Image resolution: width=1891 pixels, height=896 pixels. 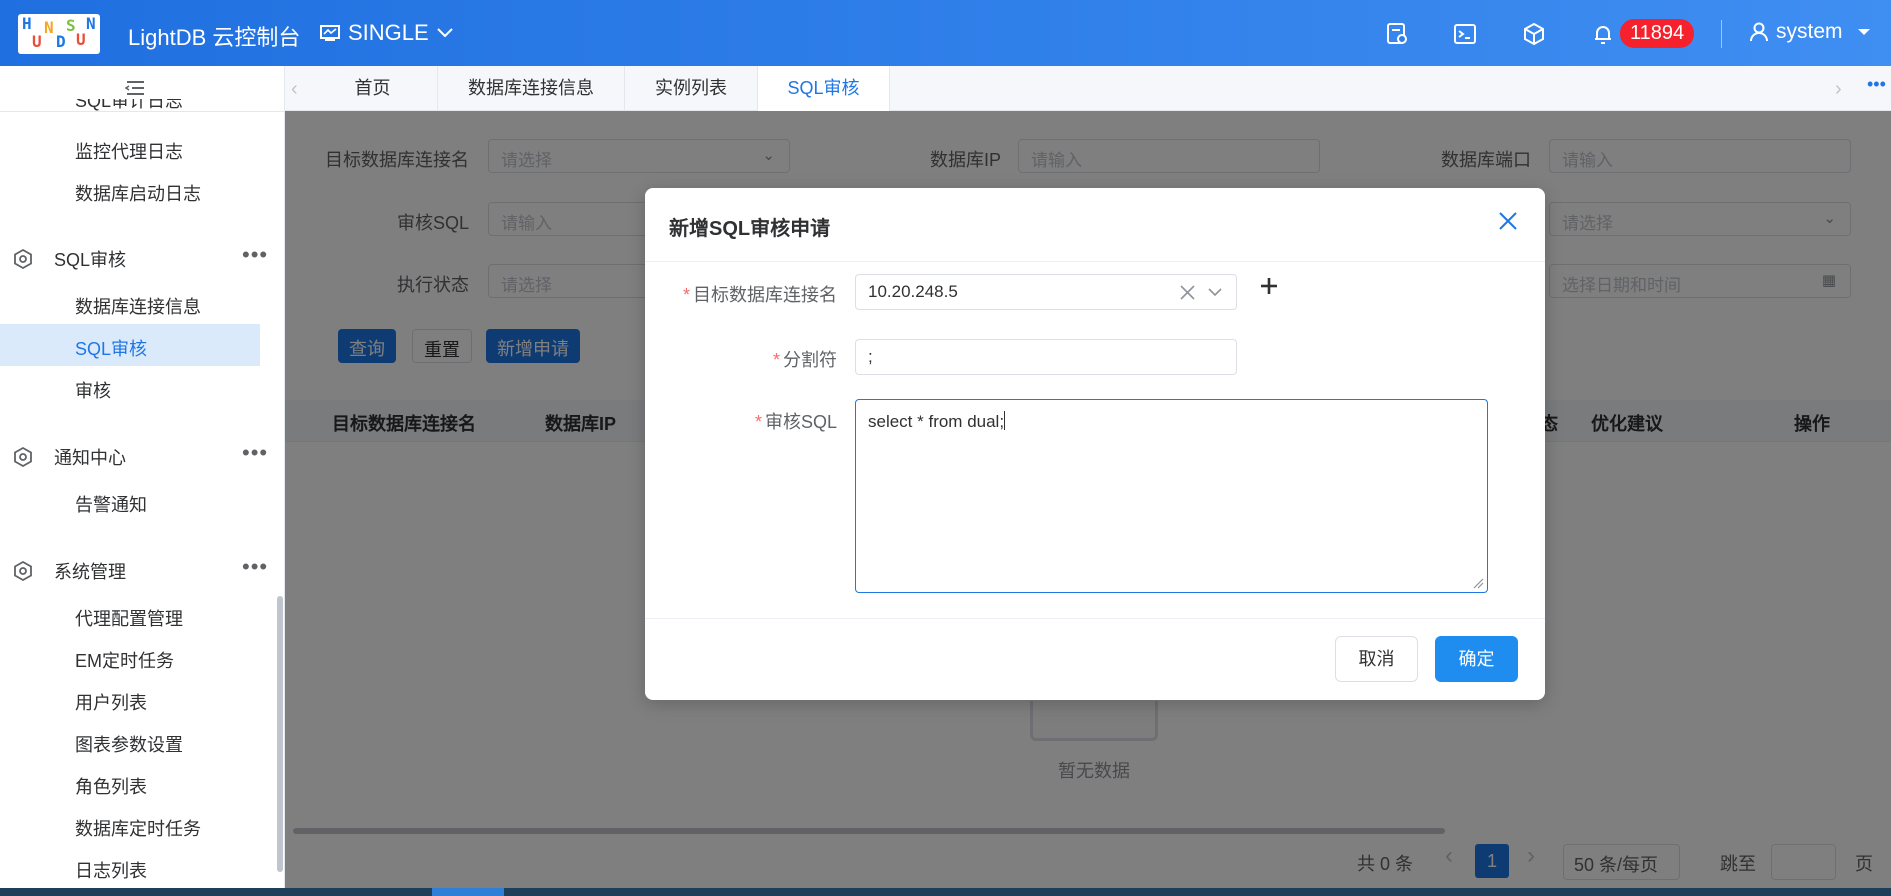 What do you see at coordinates (90, 458) in the screenshot?
I see `group-title: 通知中心` at bounding box center [90, 458].